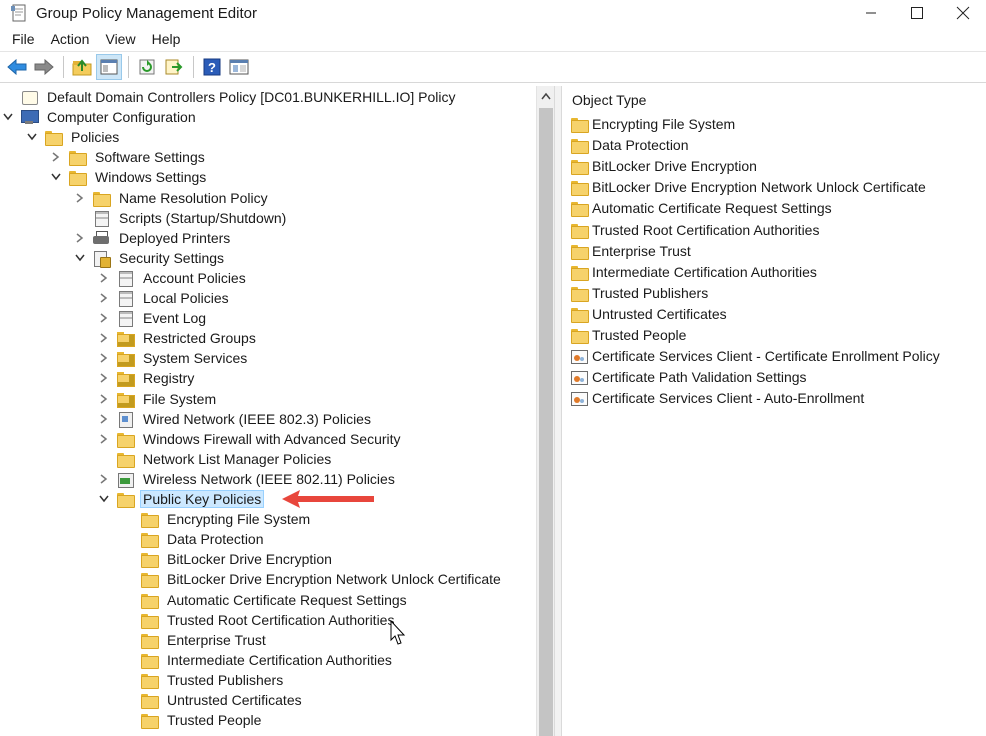  What do you see at coordinates (128, 157) in the screenshot?
I see `tree-item: Software Settings` at bounding box center [128, 157].